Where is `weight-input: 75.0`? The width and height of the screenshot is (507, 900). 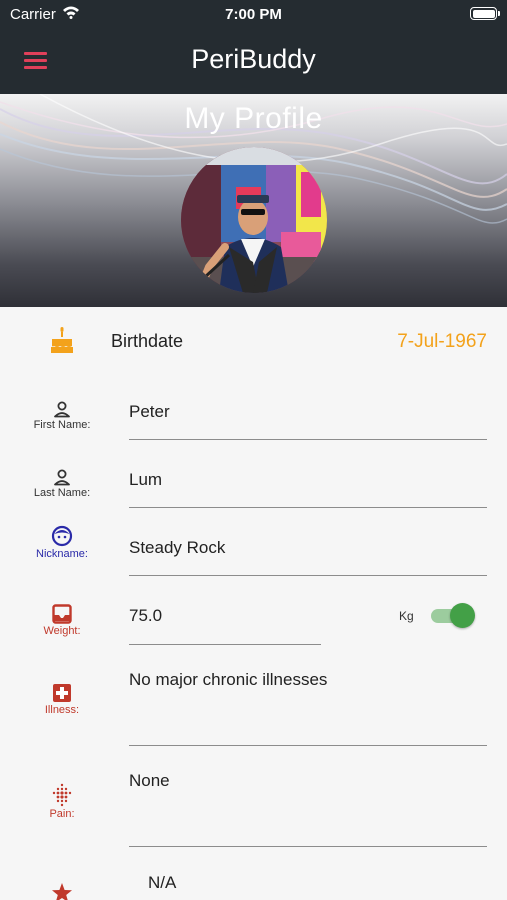
weight-input: 75.0 is located at coordinates (145, 616).